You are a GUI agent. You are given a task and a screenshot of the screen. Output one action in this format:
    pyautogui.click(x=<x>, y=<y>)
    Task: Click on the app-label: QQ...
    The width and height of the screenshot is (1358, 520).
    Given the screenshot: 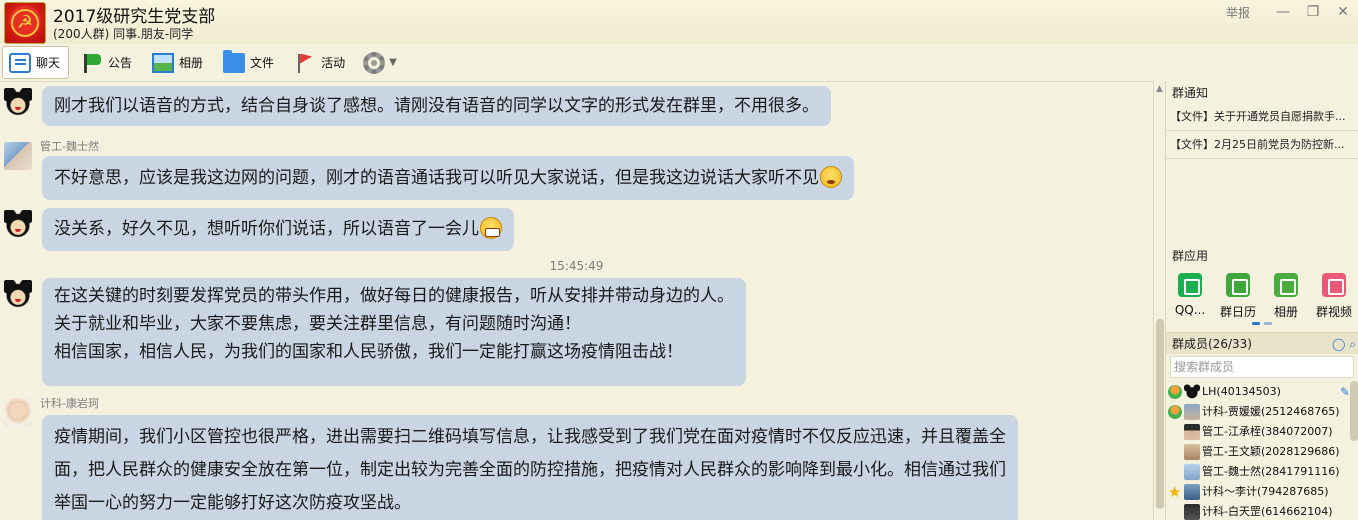 What is the action you would take?
    pyautogui.click(x=1190, y=310)
    